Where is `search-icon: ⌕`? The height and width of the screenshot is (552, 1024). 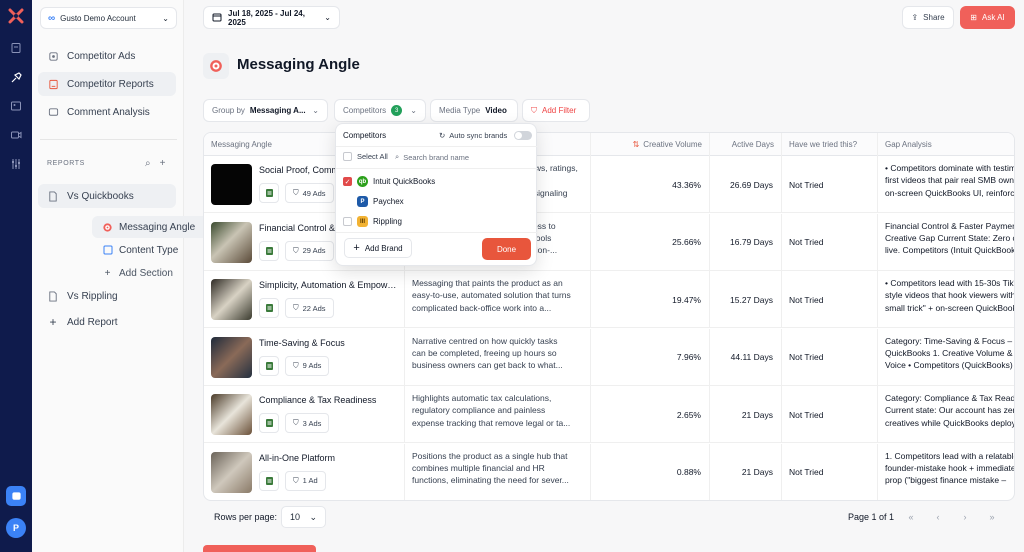
search-icon: ⌕ is located at coordinates (148, 163).